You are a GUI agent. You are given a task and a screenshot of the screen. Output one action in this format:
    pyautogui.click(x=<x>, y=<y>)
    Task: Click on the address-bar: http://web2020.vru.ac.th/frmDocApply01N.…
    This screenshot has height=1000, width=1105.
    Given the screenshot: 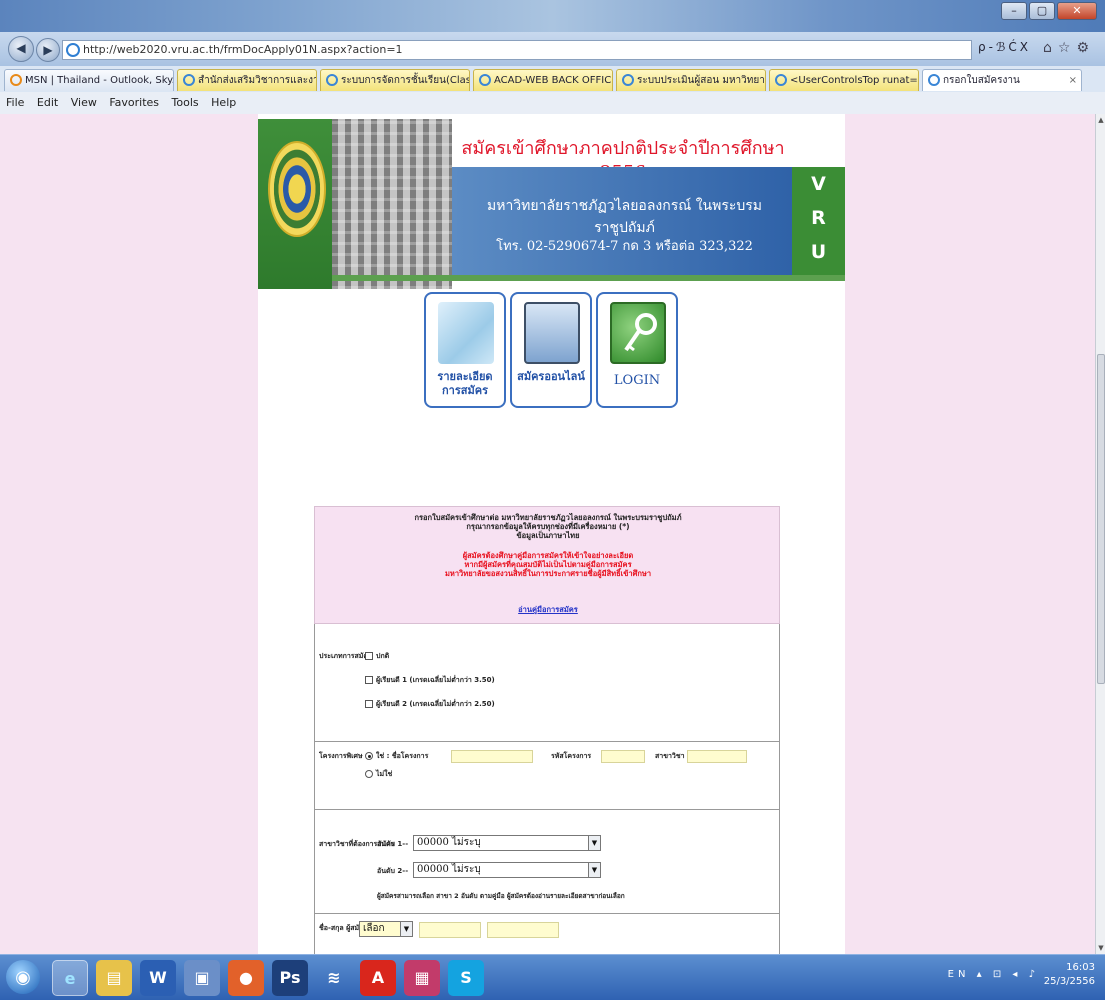 What is the action you would take?
    pyautogui.click(x=517, y=50)
    